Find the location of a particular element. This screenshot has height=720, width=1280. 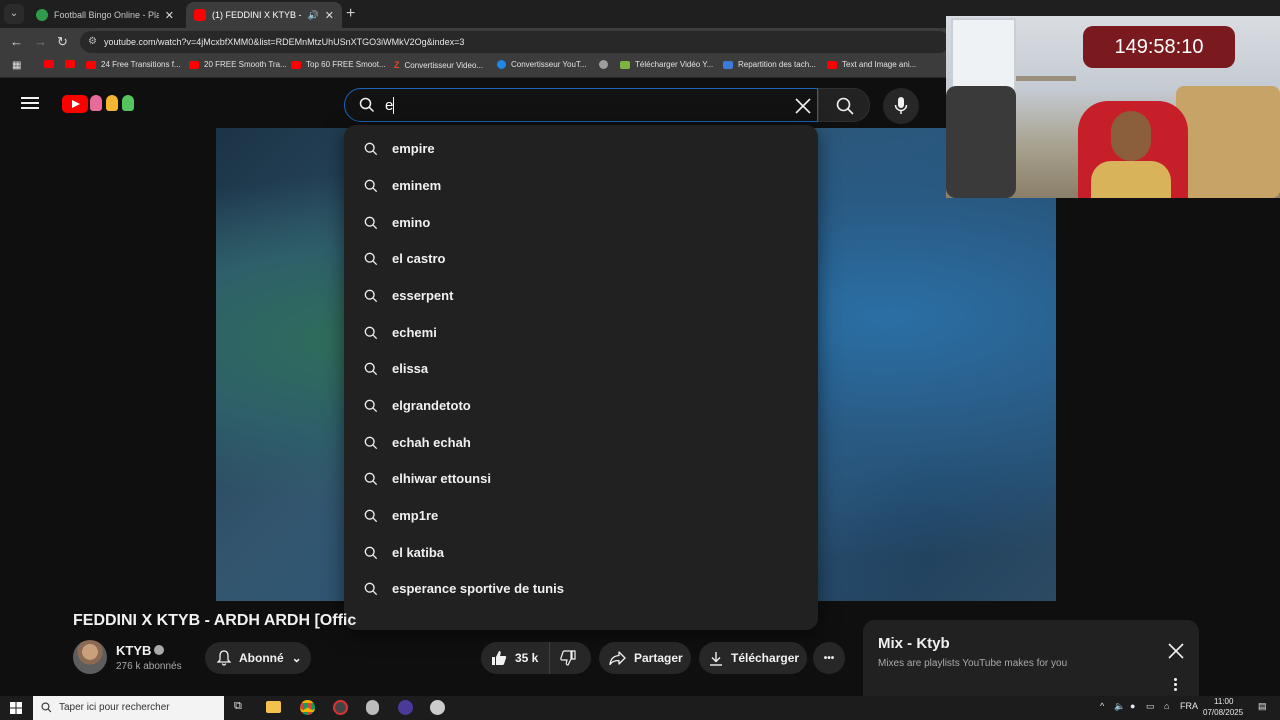

channel-avatar is located at coordinates (90, 657).